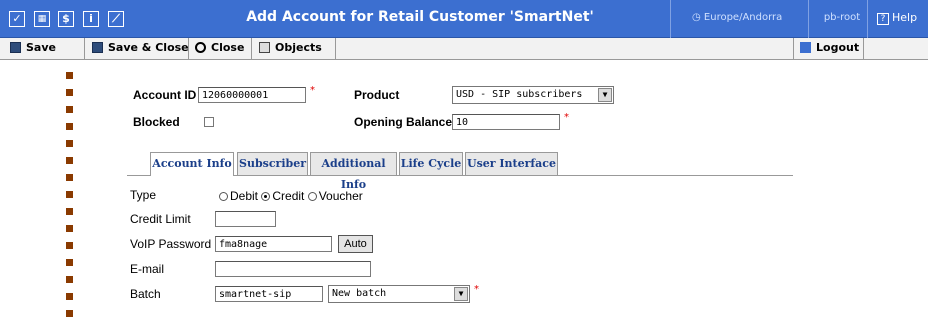 Image resolution: width=928 pixels, height=321 pixels. Describe the element at coordinates (288, 196) in the screenshot. I see `type-option-label: Credit` at that location.